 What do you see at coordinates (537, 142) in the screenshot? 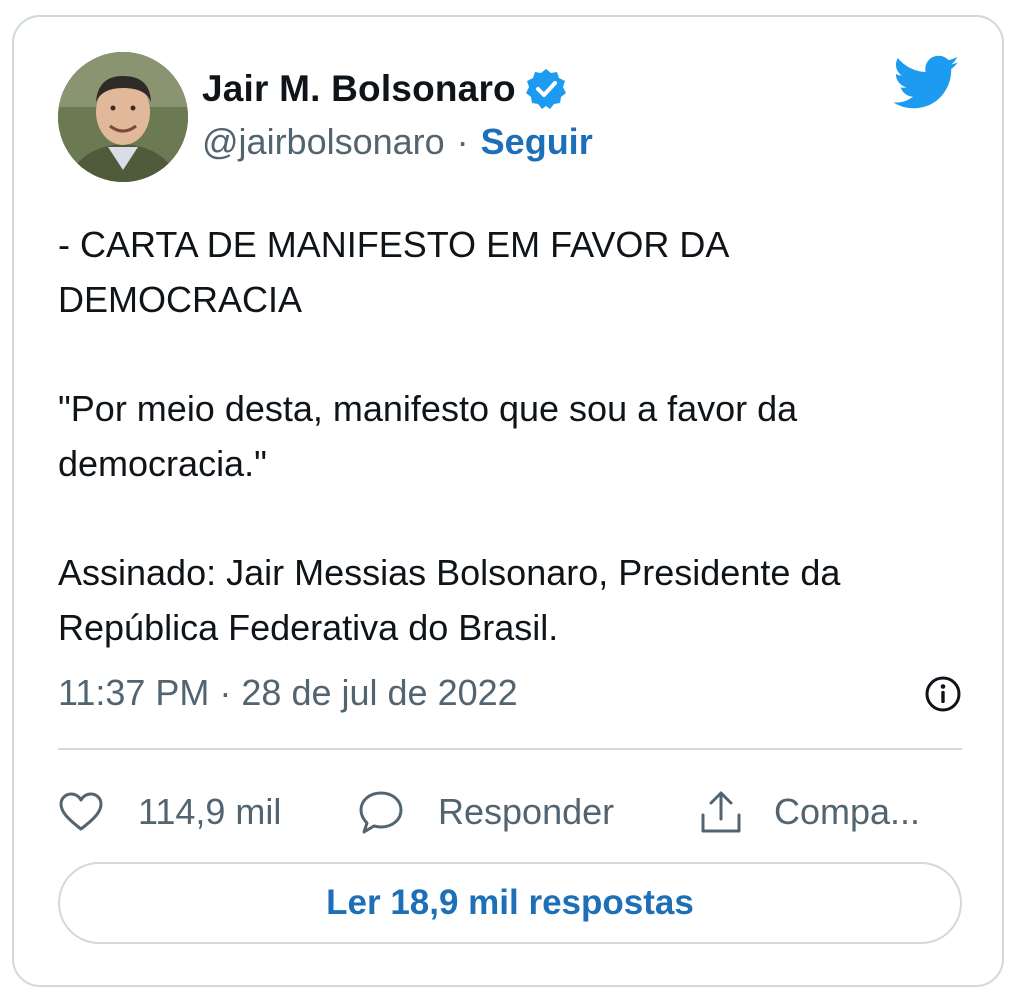
I see `follow-button: Seguir` at bounding box center [537, 142].